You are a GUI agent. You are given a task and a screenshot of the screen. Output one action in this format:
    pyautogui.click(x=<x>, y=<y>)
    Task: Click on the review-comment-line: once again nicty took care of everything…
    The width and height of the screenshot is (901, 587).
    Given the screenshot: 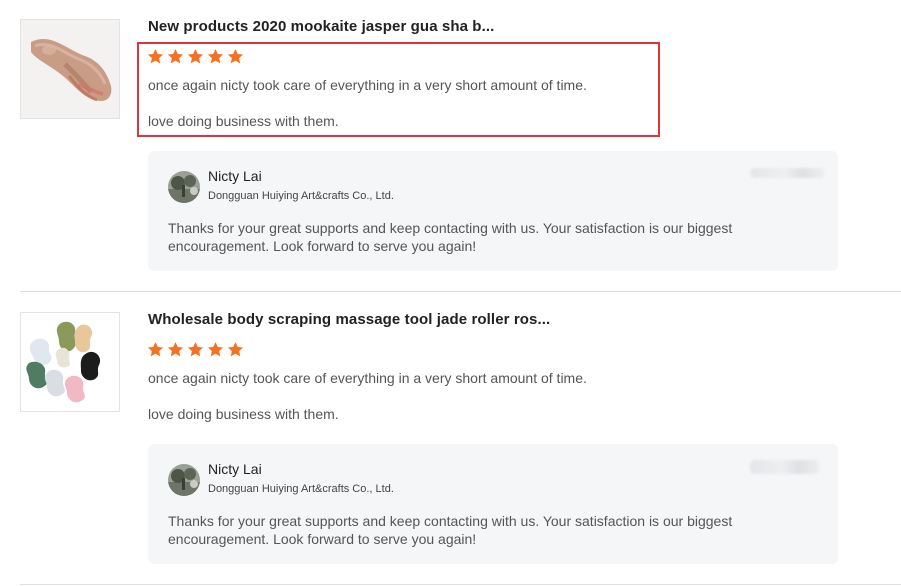 What is the action you would take?
    pyautogui.click(x=367, y=378)
    